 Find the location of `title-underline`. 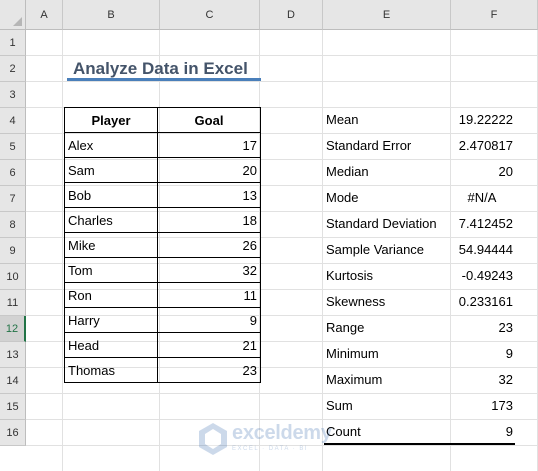

title-underline is located at coordinates (164, 79).